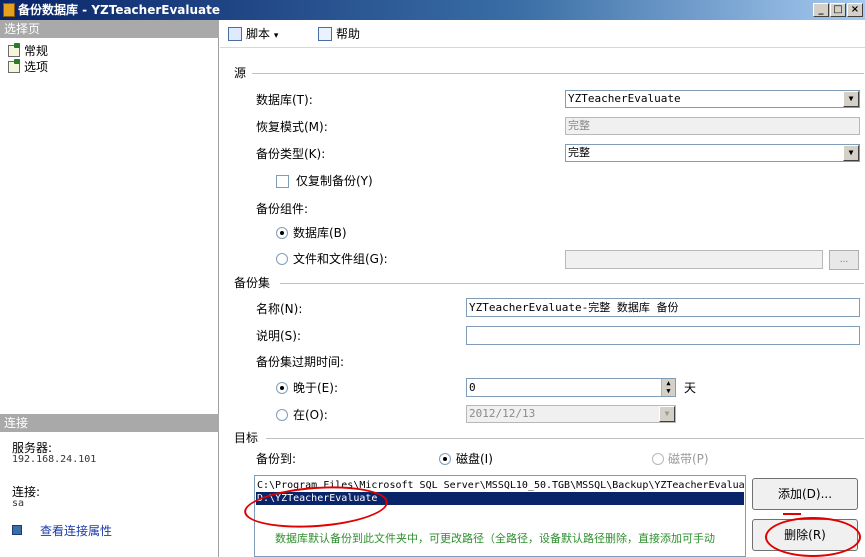 The height and width of the screenshot is (557, 865). Describe the element at coordinates (252, 283) in the screenshot. I see `backup-set-section-label: 备份集` at that location.